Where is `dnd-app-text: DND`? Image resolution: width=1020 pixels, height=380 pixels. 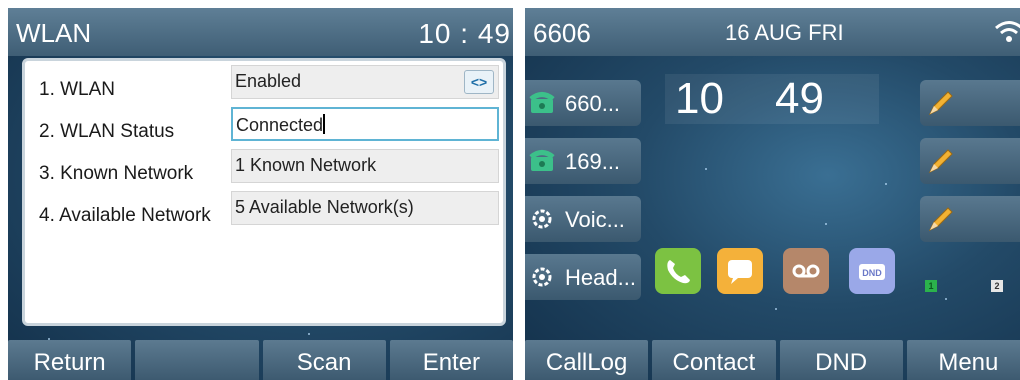 dnd-app-text: DND is located at coordinates (872, 273).